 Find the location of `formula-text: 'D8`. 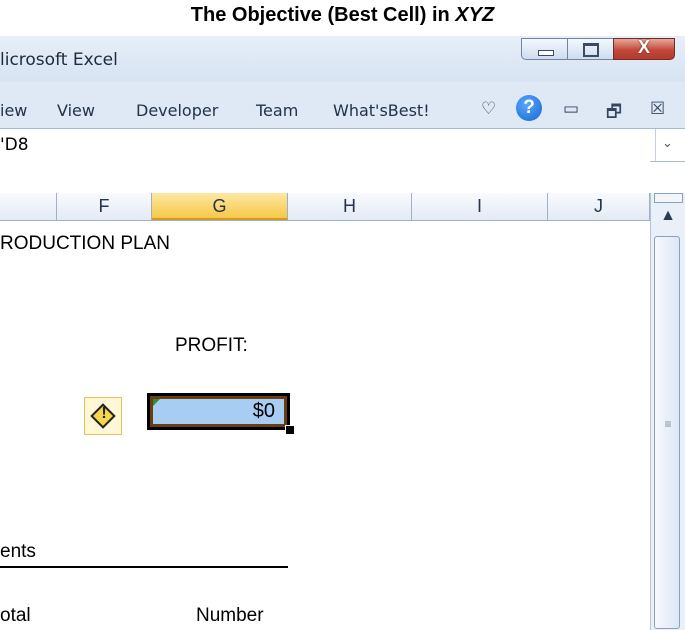

formula-text: 'D8 is located at coordinates (14, 145).